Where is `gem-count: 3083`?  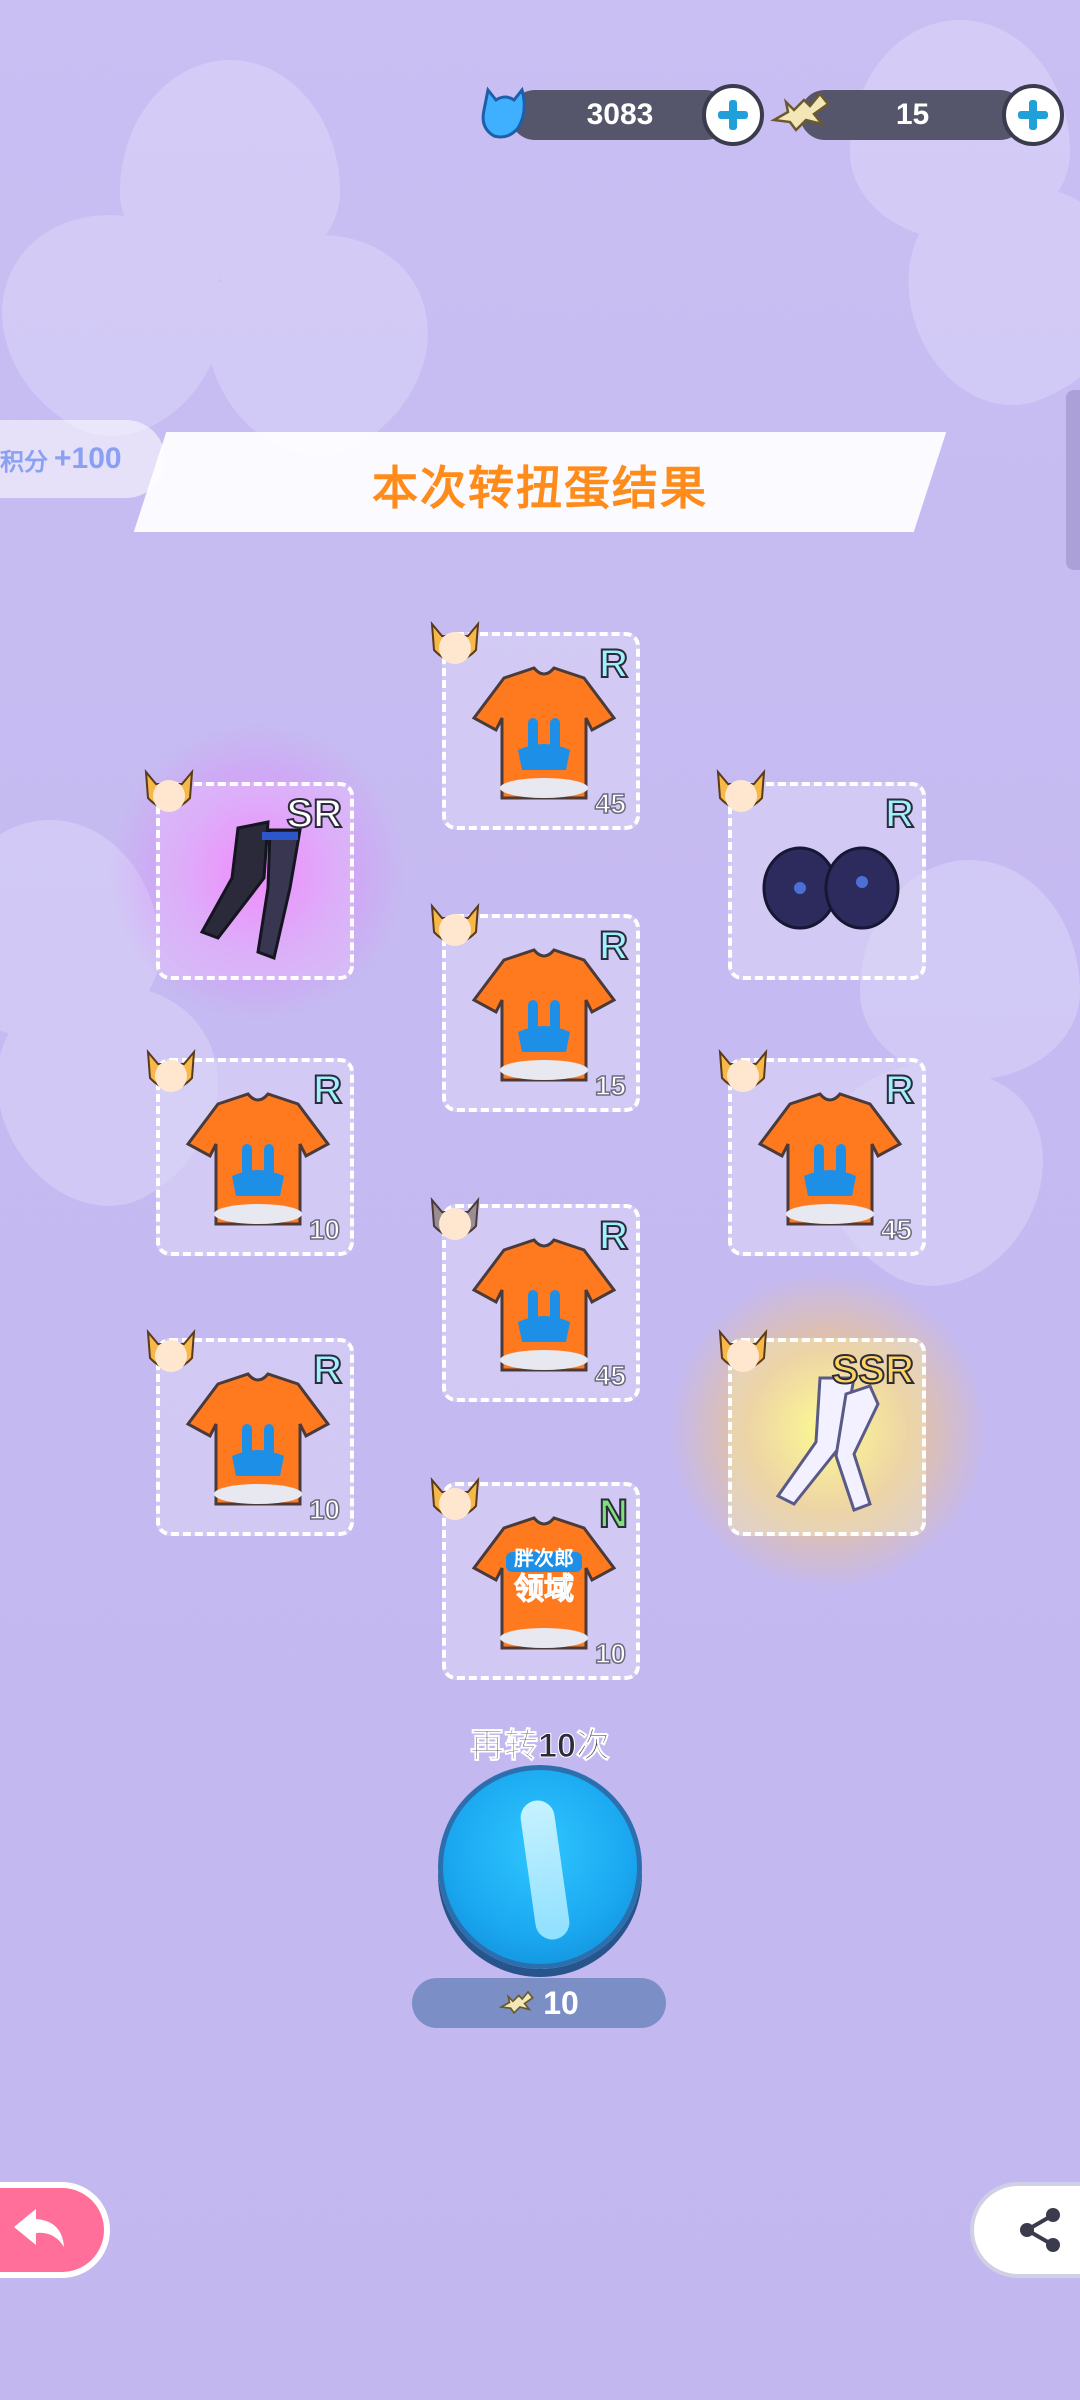
gem-count: 3083 is located at coordinates (620, 114).